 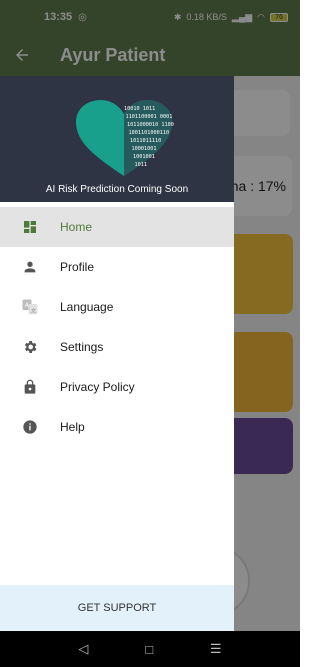 I want to click on binary-text: 1011011110, so click(x=145, y=141).